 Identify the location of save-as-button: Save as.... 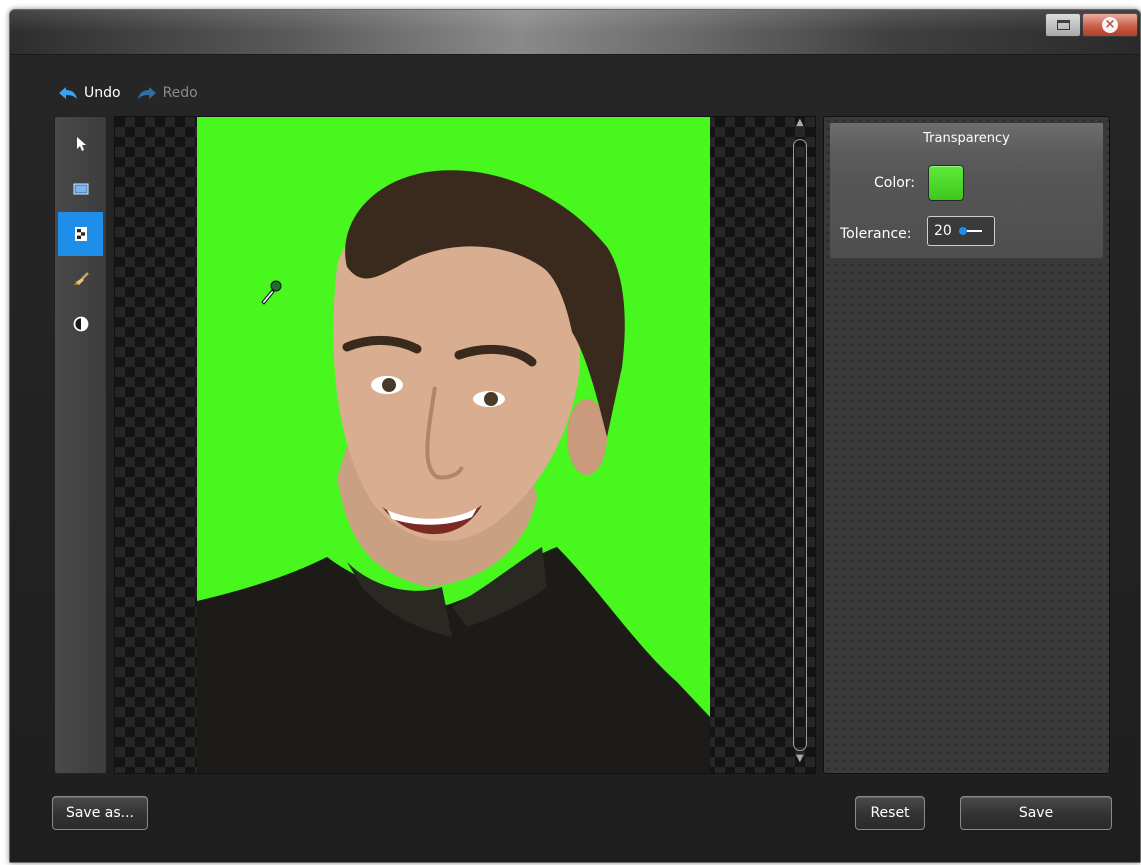
(100, 813).